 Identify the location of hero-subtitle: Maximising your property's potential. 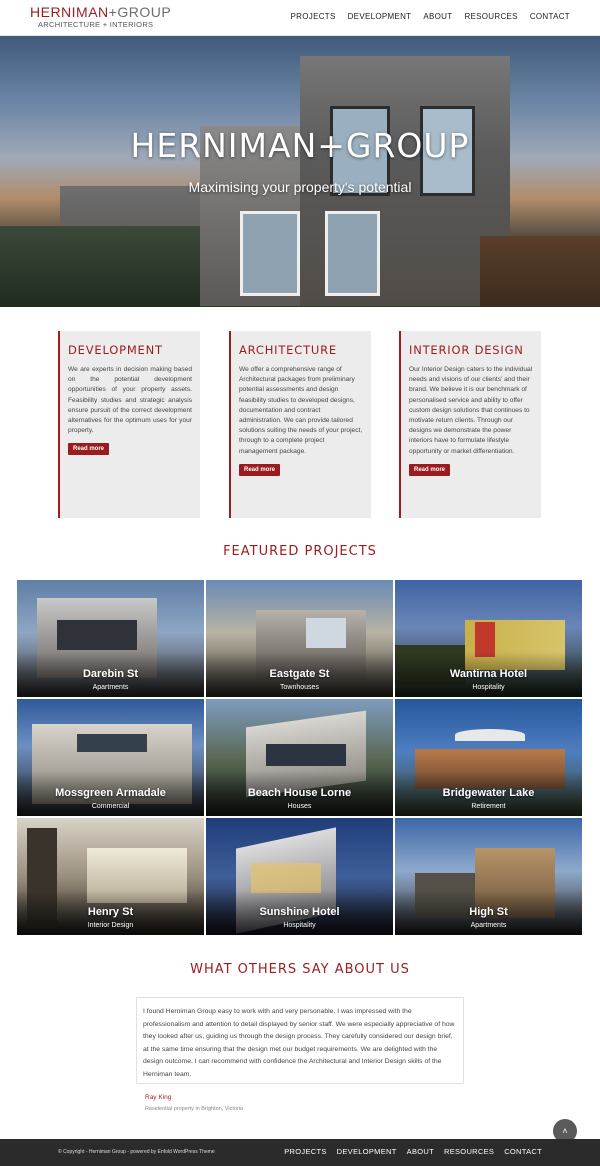
(300, 187).